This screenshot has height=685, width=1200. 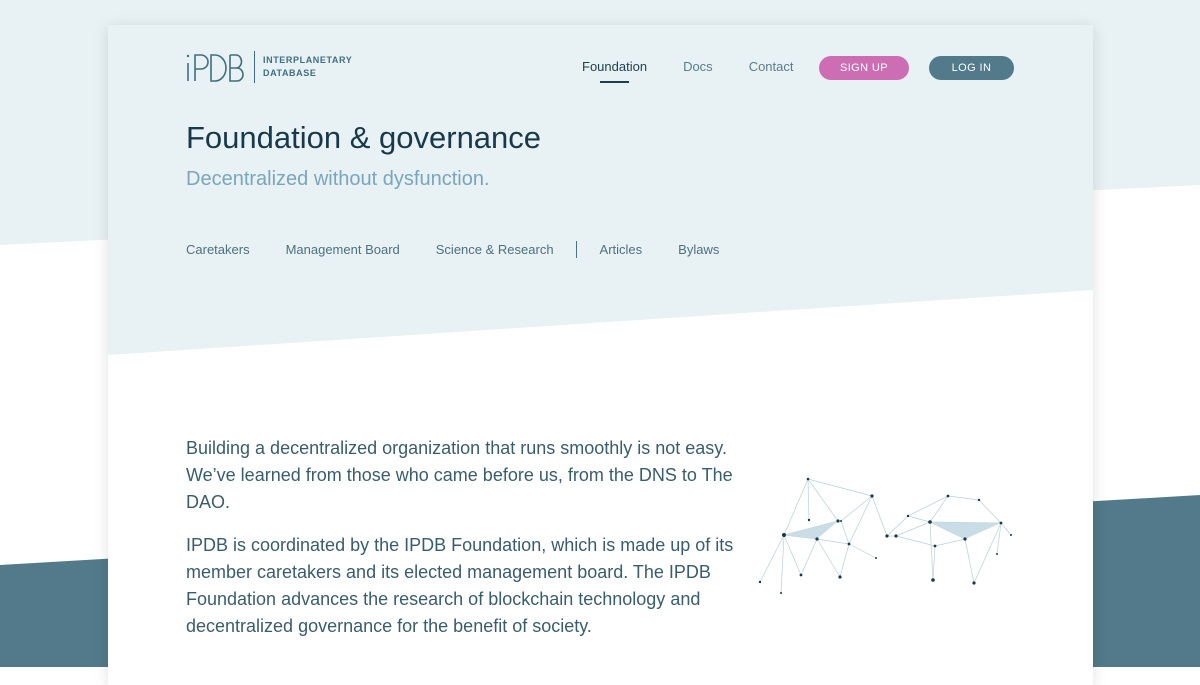 What do you see at coordinates (614, 71) in the screenshot?
I see `nav-foundation-link: Foundation` at bounding box center [614, 71].